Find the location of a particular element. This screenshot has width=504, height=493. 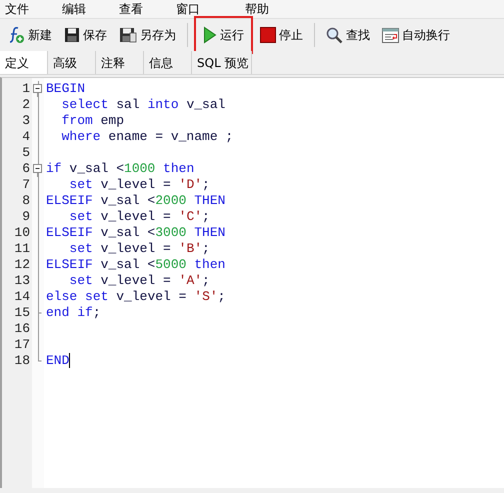

line-number: 8 is located at coordinates (26, 201).